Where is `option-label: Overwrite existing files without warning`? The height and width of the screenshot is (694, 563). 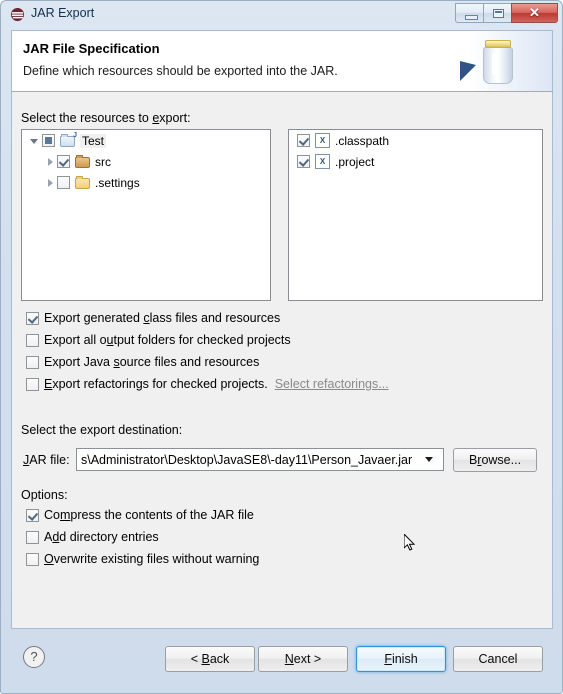
option-label: Overwrite existing files without warning is located at coordinates (152, 559).